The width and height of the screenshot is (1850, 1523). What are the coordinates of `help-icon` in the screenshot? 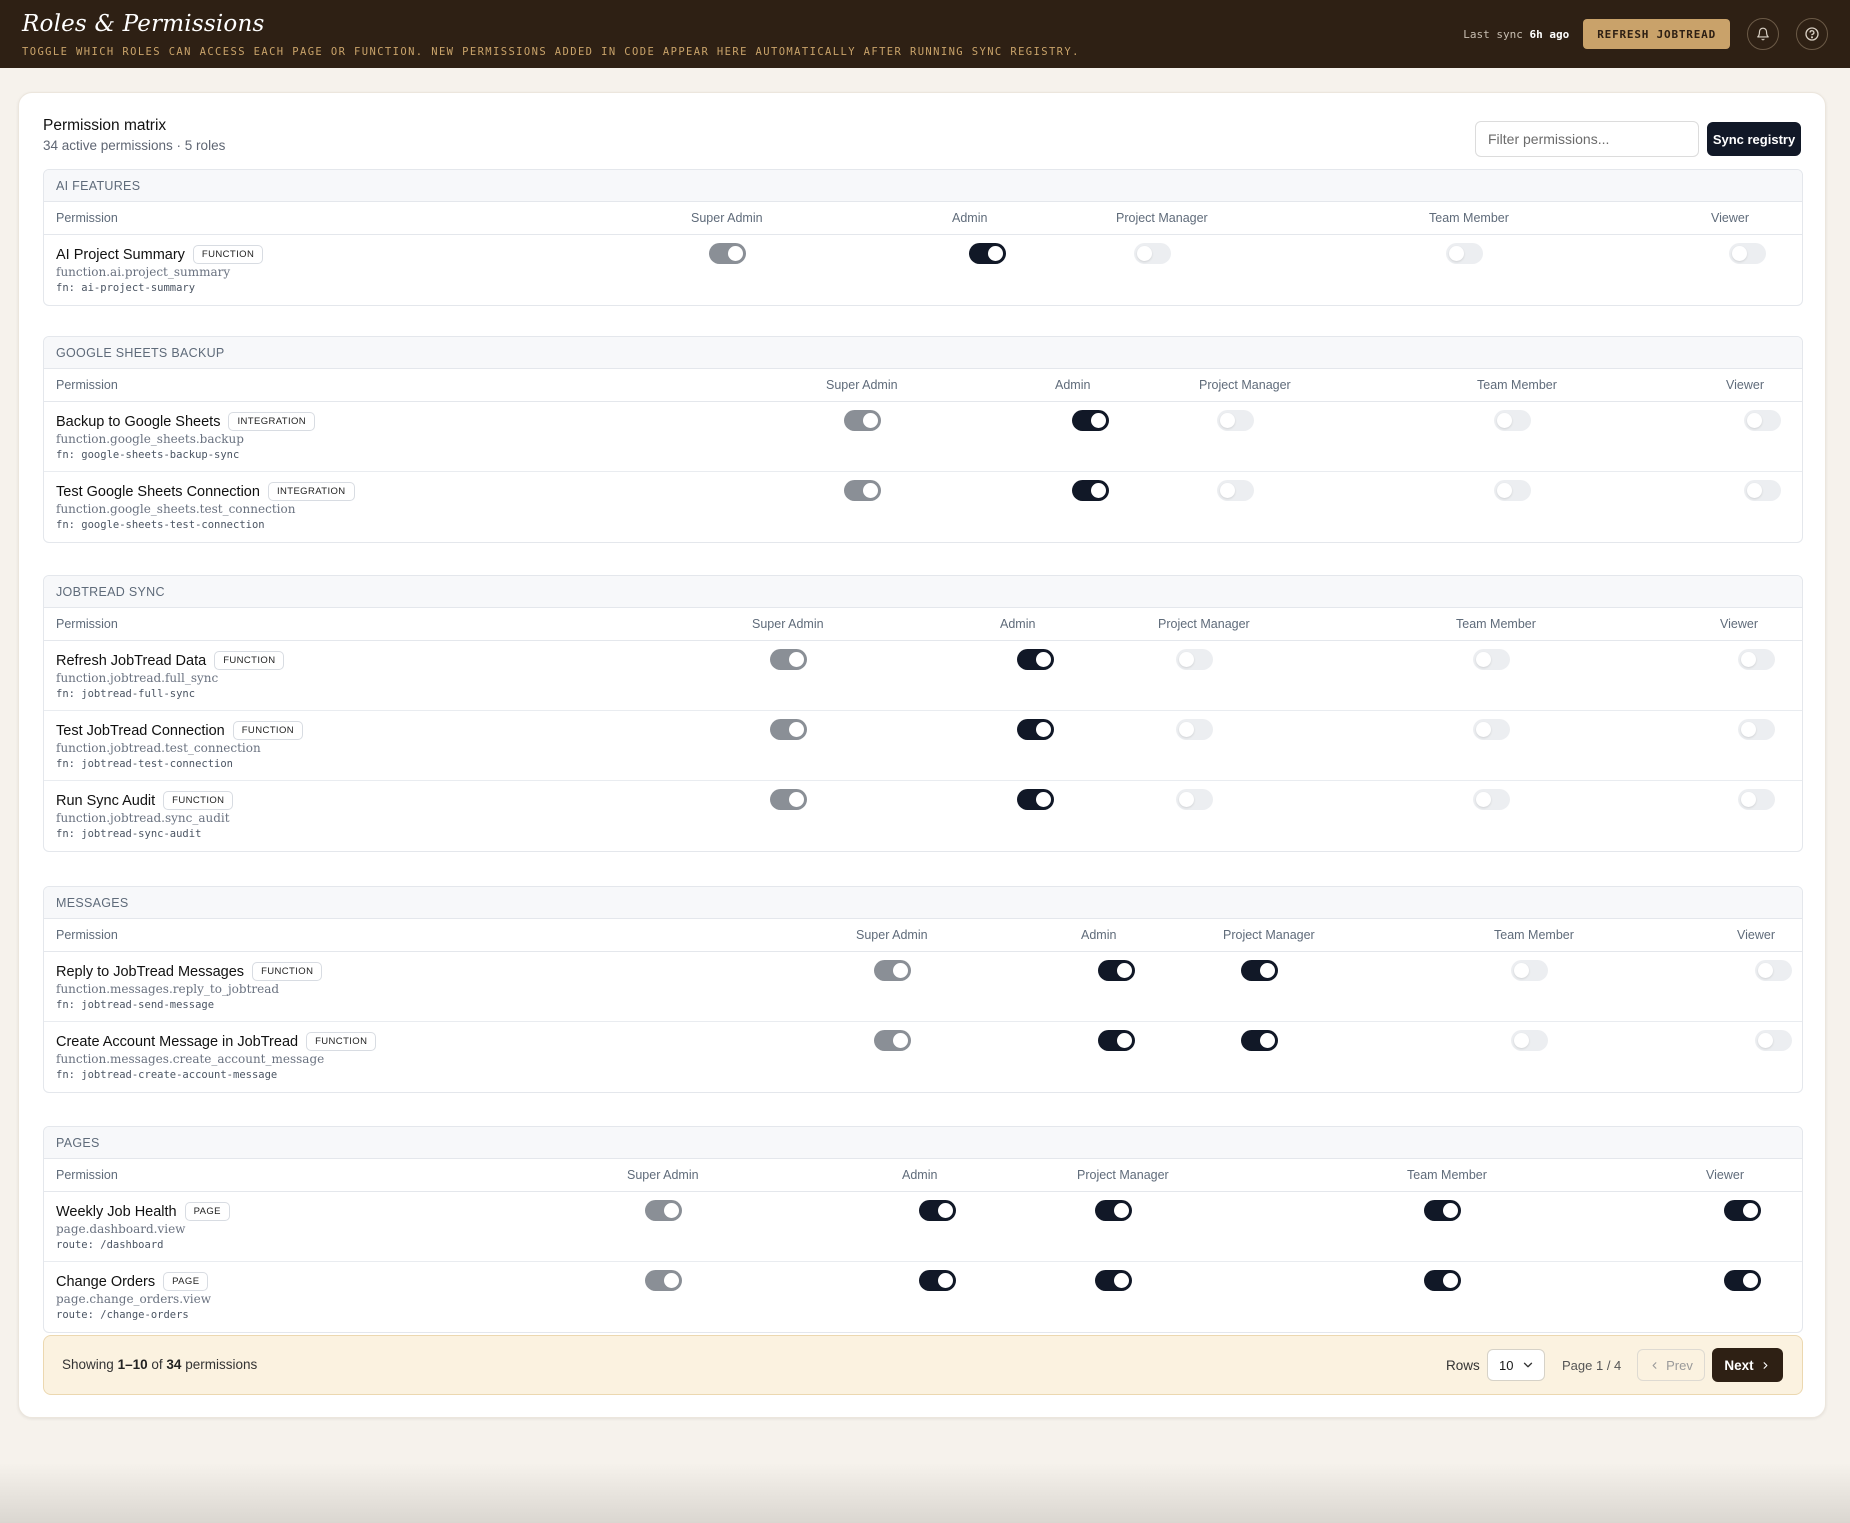 It's located at (1812, 34).